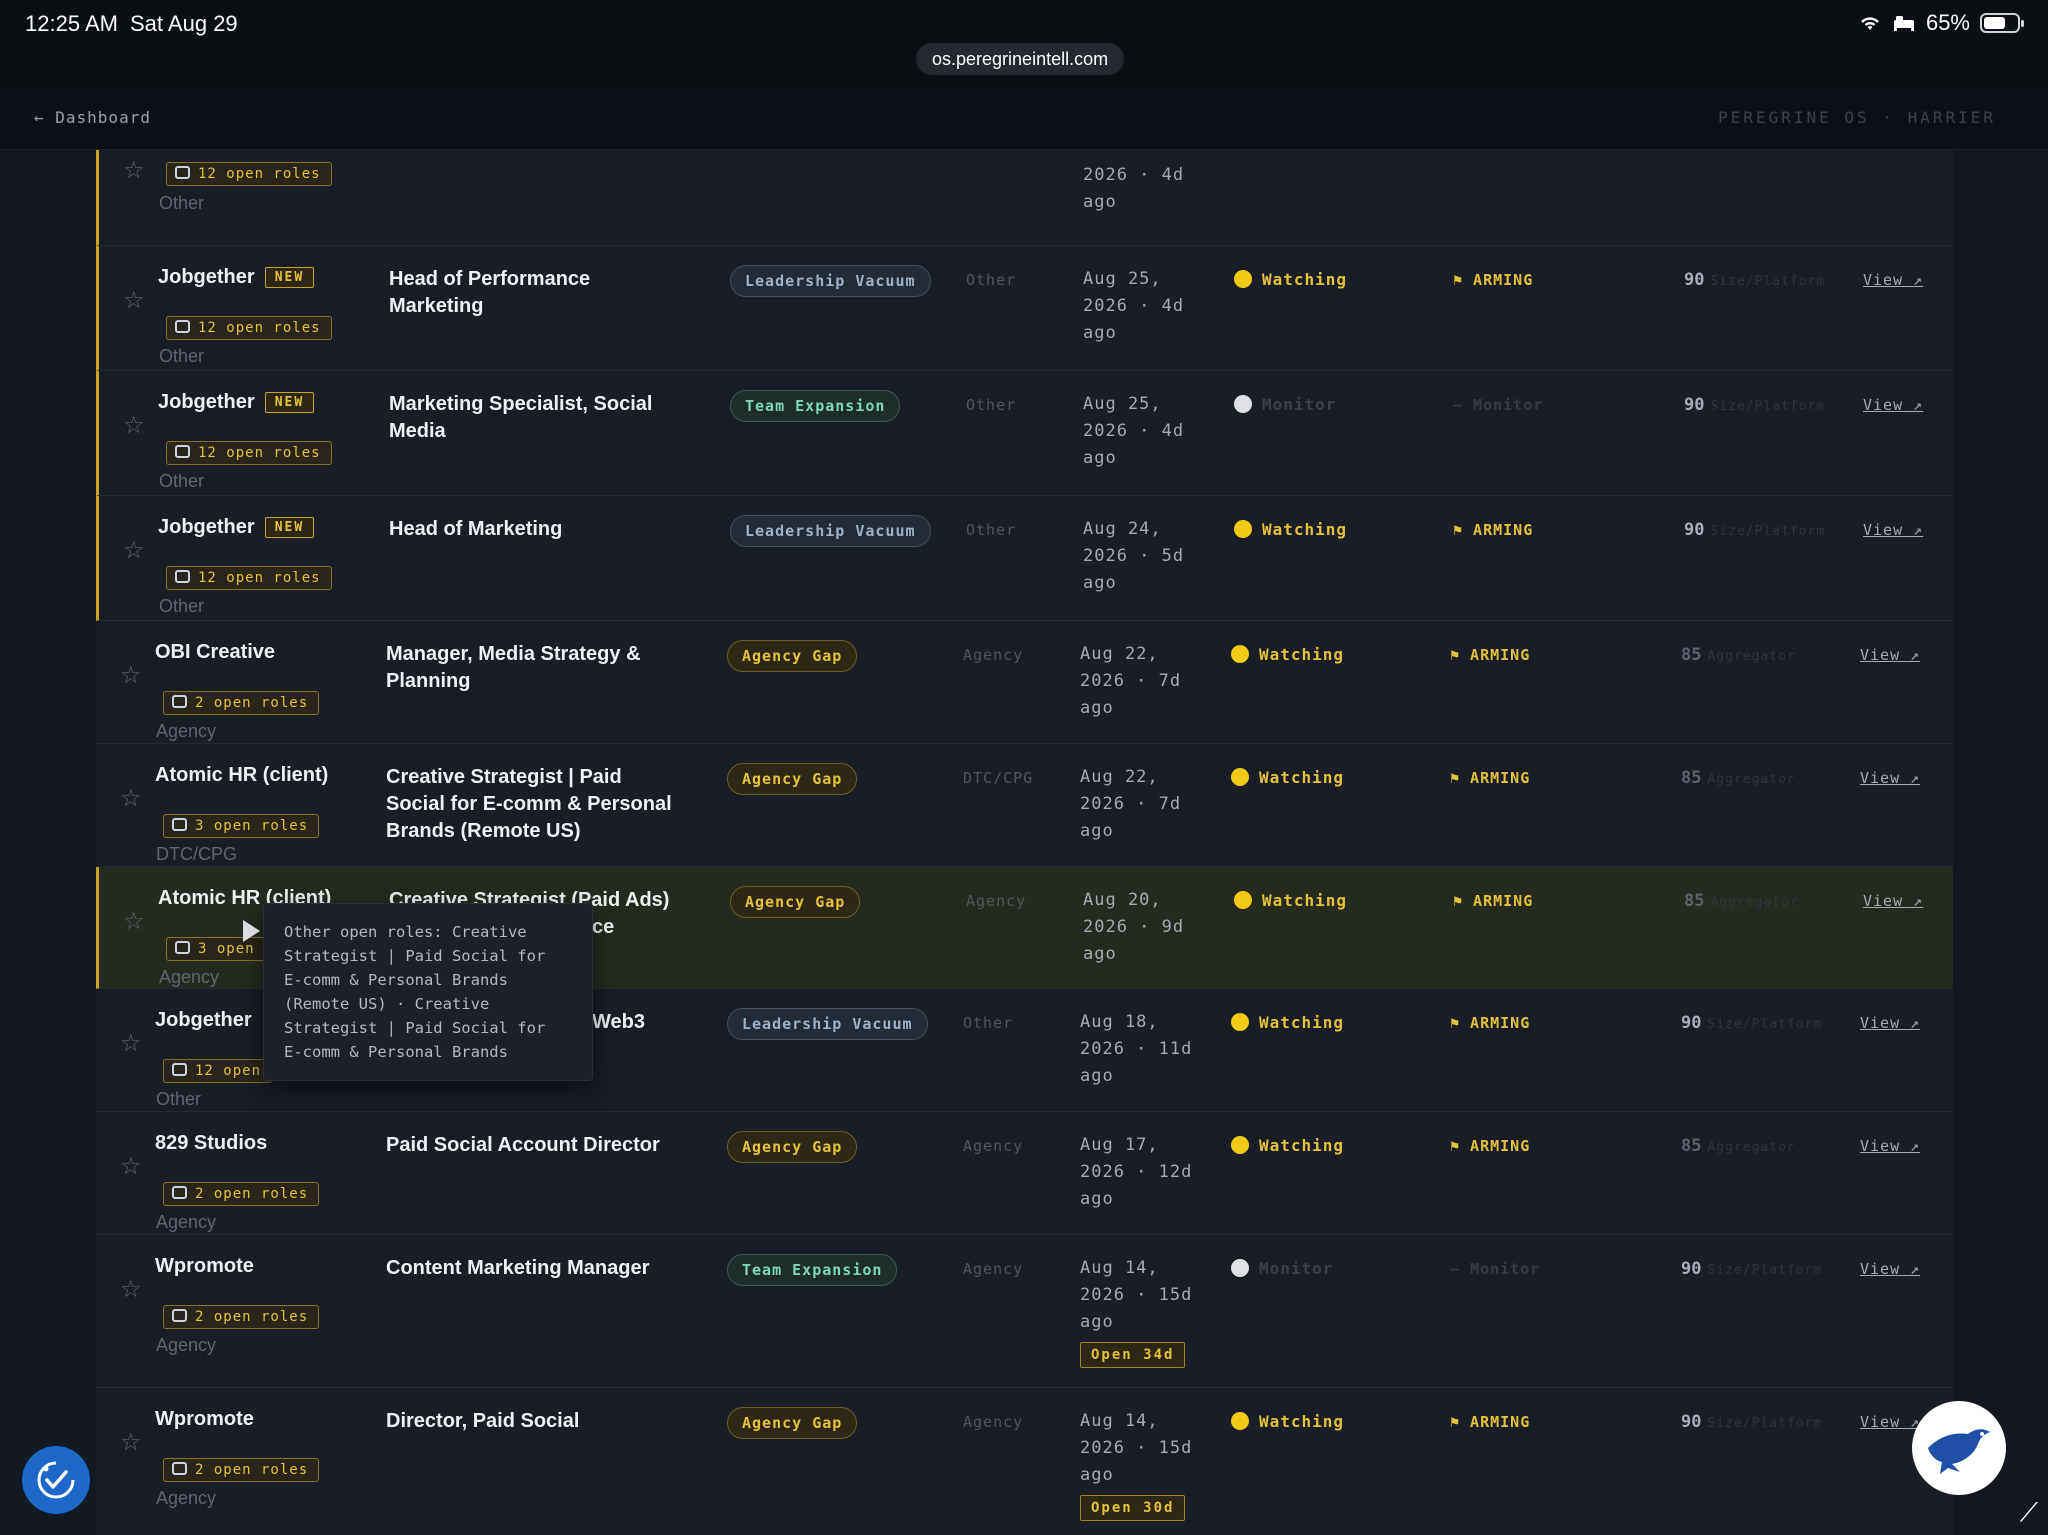 The image size is (2048, 1535). What do you see at coordinates (536, 1268) in the screenshot?
I see `job-title: Content Marketing Manager` at bounding box center [536, 1268].